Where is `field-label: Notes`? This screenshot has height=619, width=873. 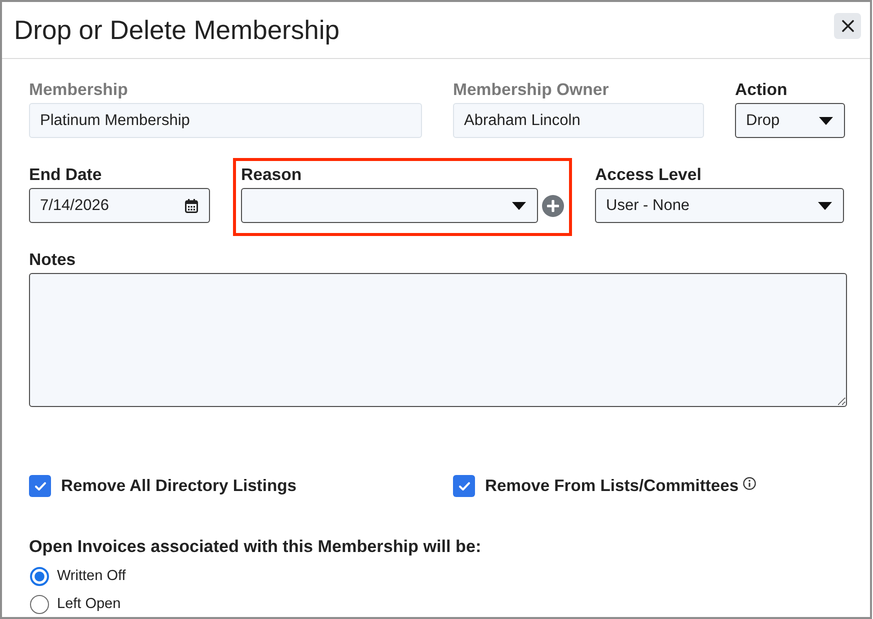
field-label: Notes is located at coordinates (52, 260).